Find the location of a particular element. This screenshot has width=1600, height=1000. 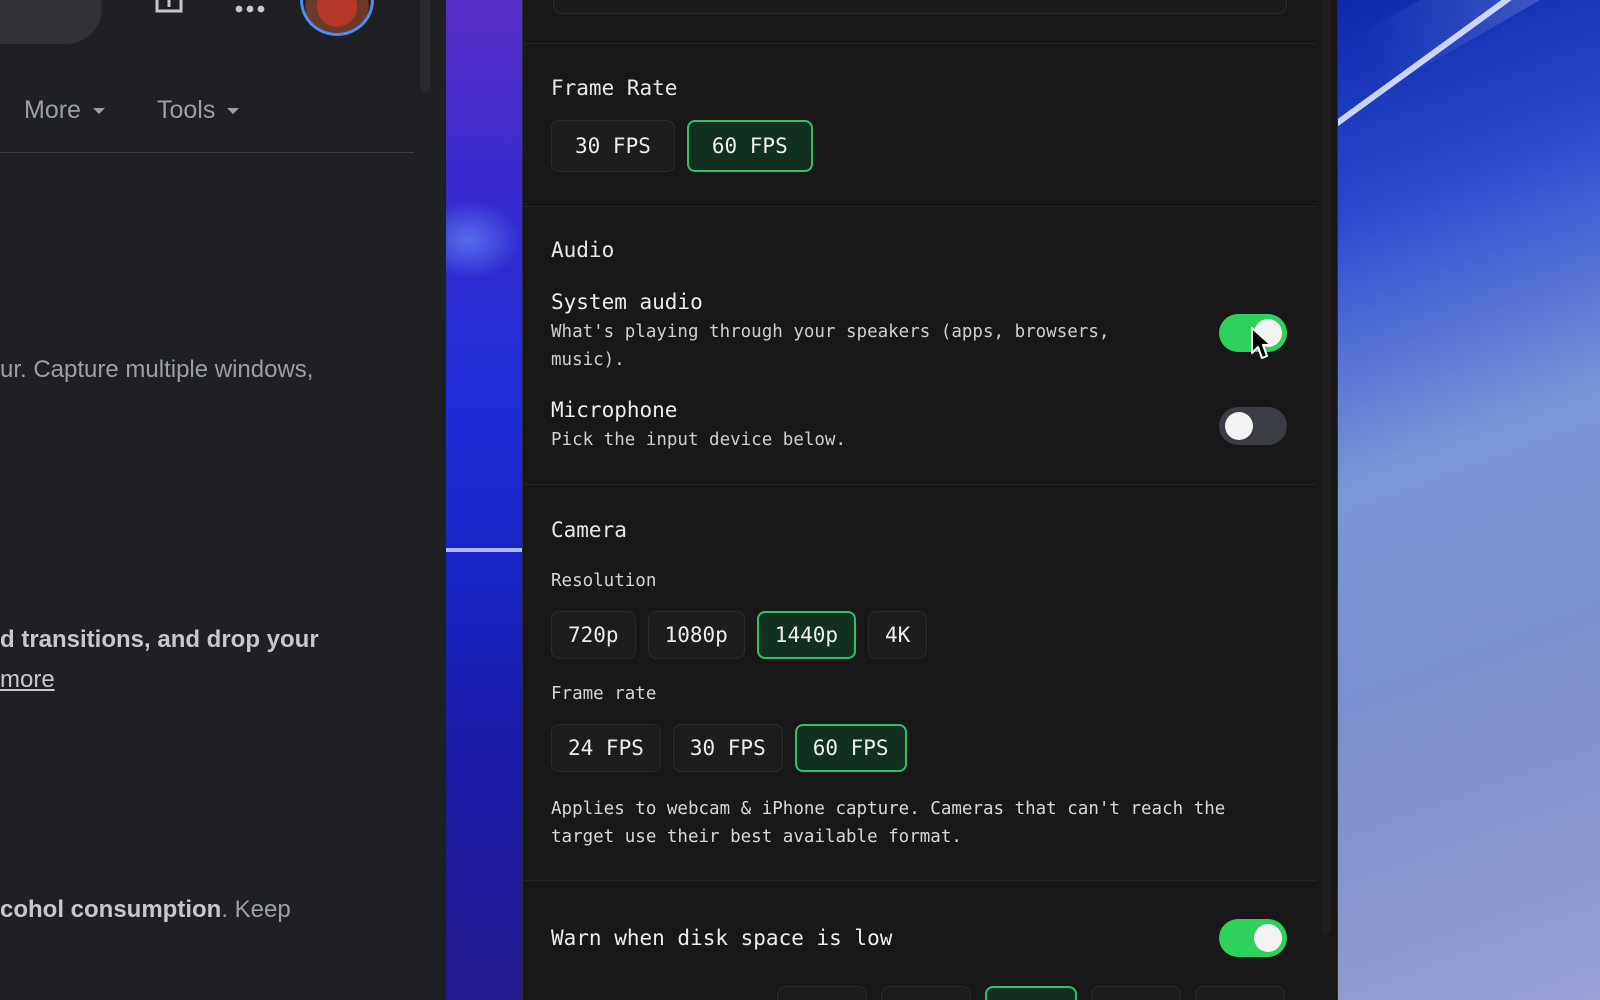

mouse-cursor-icon is located at coordinates (1261, 343).